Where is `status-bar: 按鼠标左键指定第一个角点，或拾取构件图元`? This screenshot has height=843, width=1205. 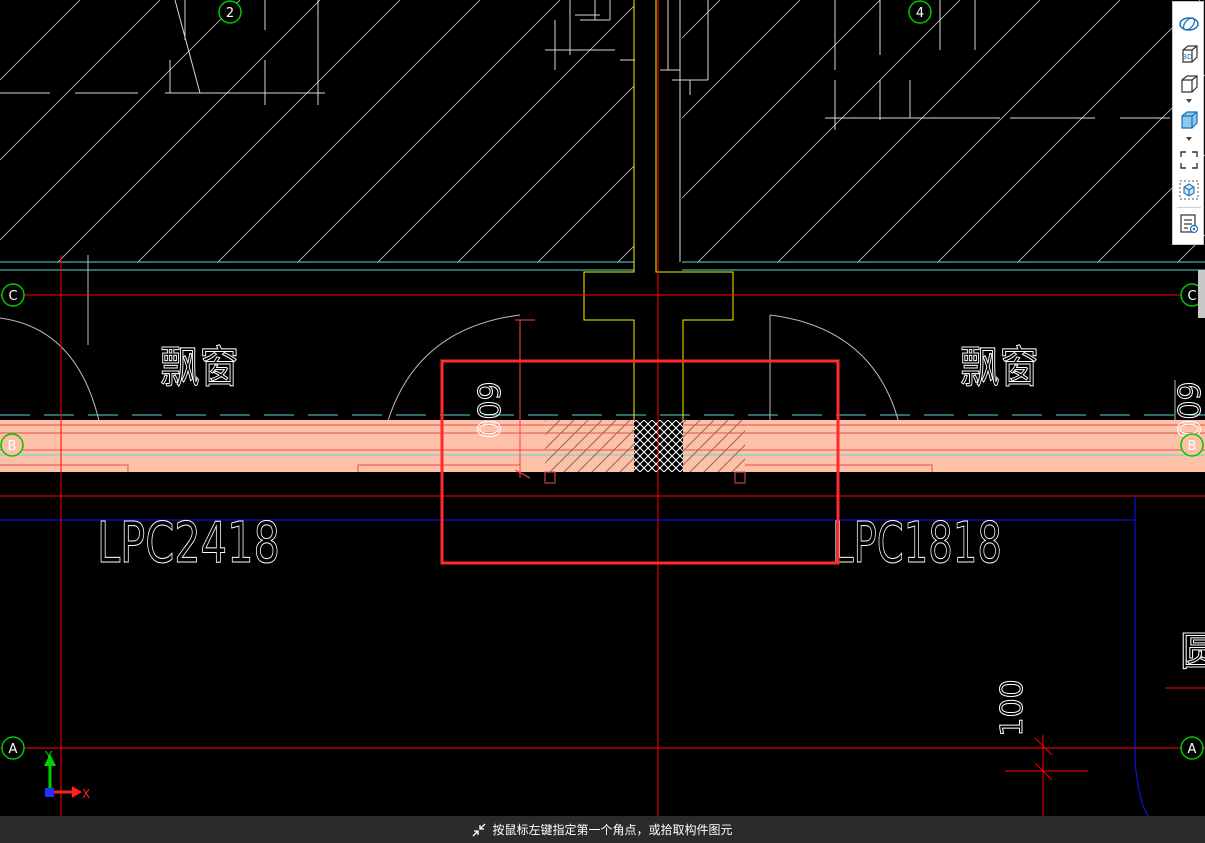 status-bar: 按鼠标左键指定第一个角点，或拾取构件图元 is located at coordinates (602, 829).